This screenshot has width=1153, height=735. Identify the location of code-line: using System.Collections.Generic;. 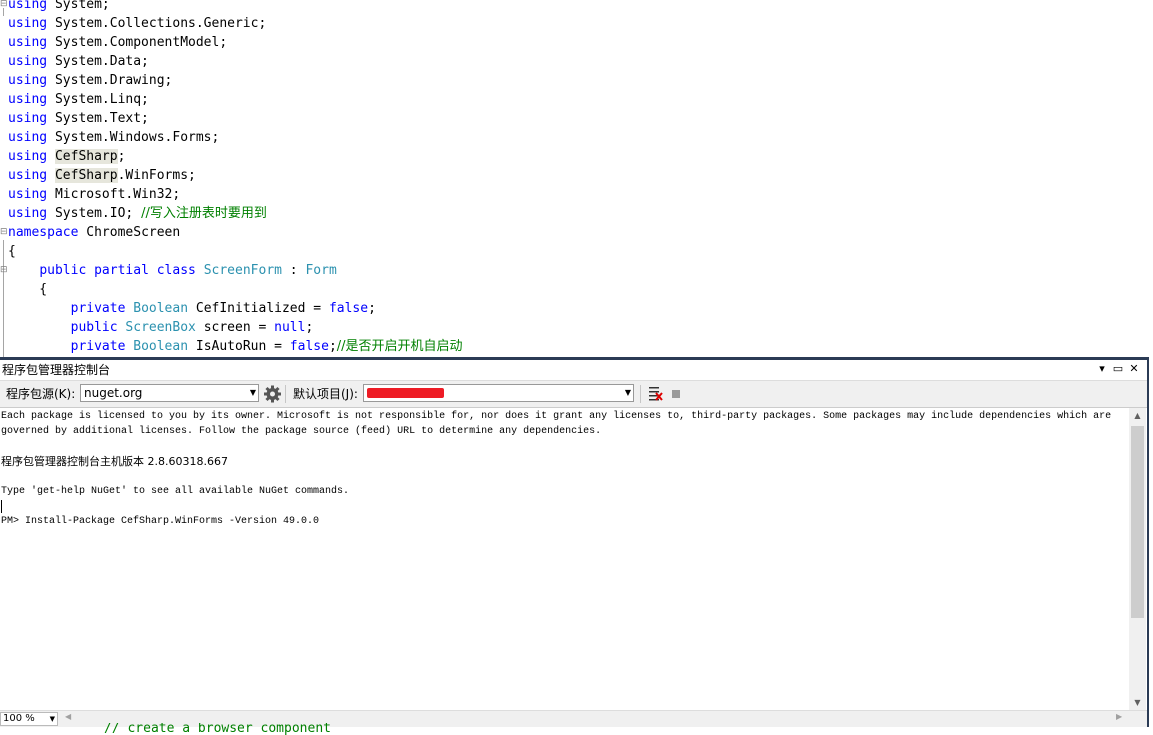
(137, 23).